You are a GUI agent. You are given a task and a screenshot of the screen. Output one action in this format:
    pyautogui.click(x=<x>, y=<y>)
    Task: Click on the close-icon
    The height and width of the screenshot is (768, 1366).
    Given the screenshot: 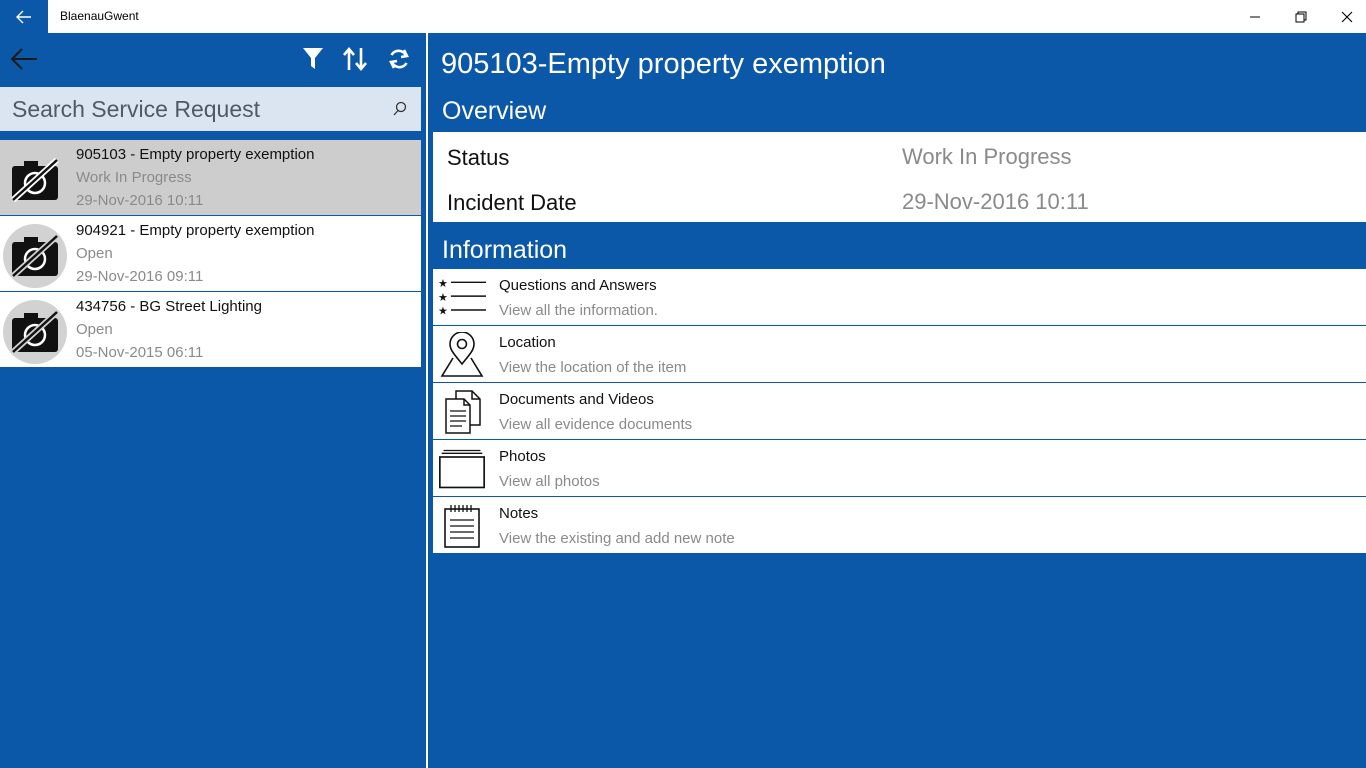 What is the action you would take?
    pyautogui.click(x=1347, y=16)
    